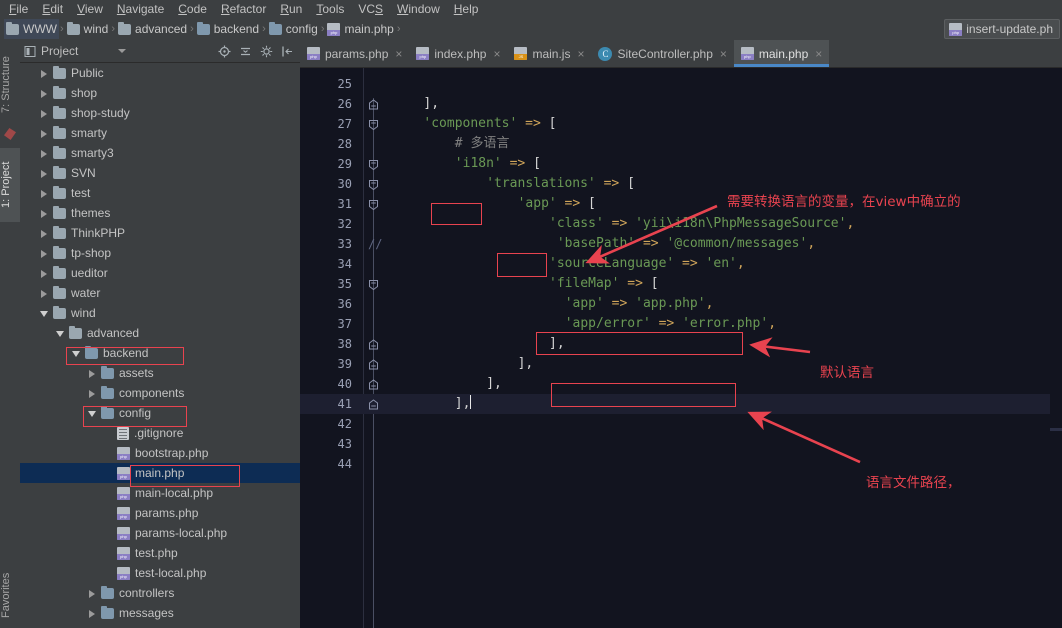 The image size is (1062, 628). I want to click on code-line-28: 28 # 多语言, so click(681, 144).